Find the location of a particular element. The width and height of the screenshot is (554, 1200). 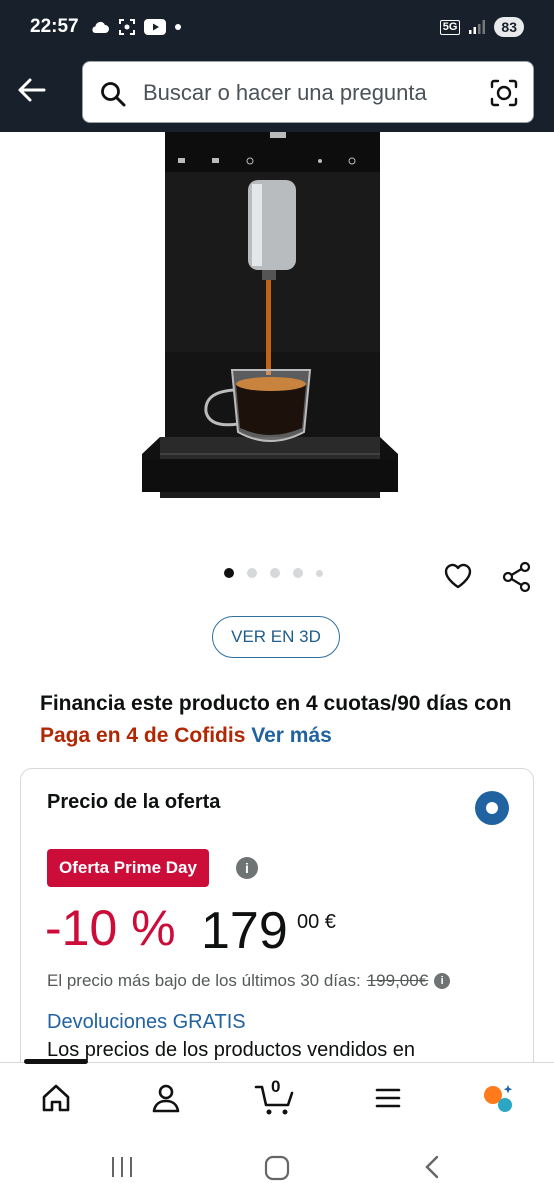

carousel-indicator is located at coordinates (273, 573).